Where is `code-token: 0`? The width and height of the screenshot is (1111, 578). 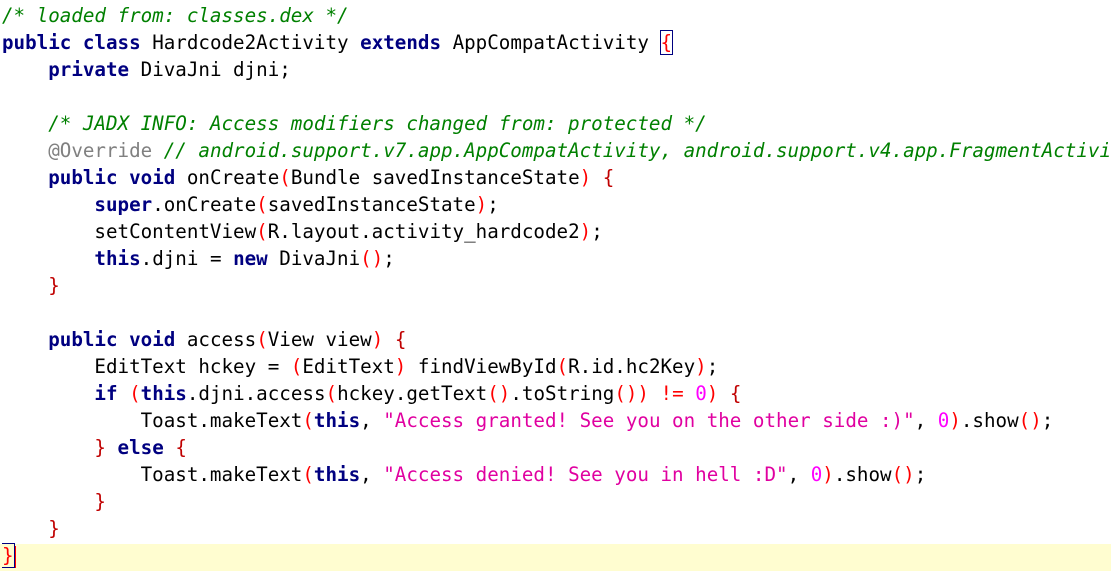 code-token: 0 is located at coordinates (816, 474).